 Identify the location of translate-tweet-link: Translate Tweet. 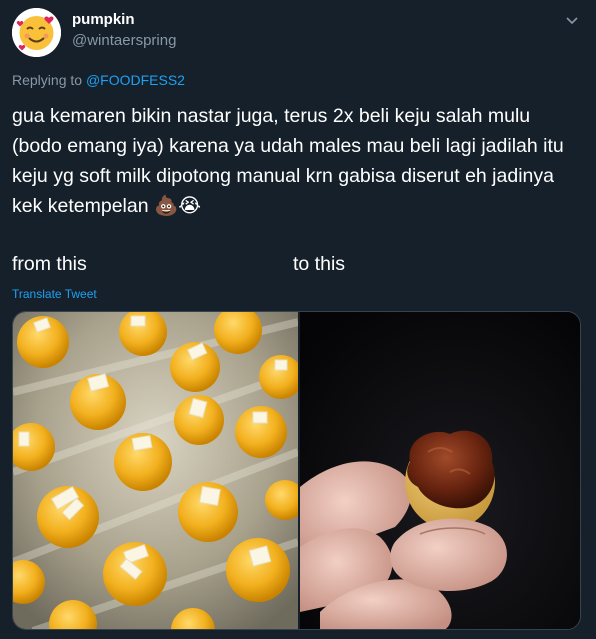
(54, 294).